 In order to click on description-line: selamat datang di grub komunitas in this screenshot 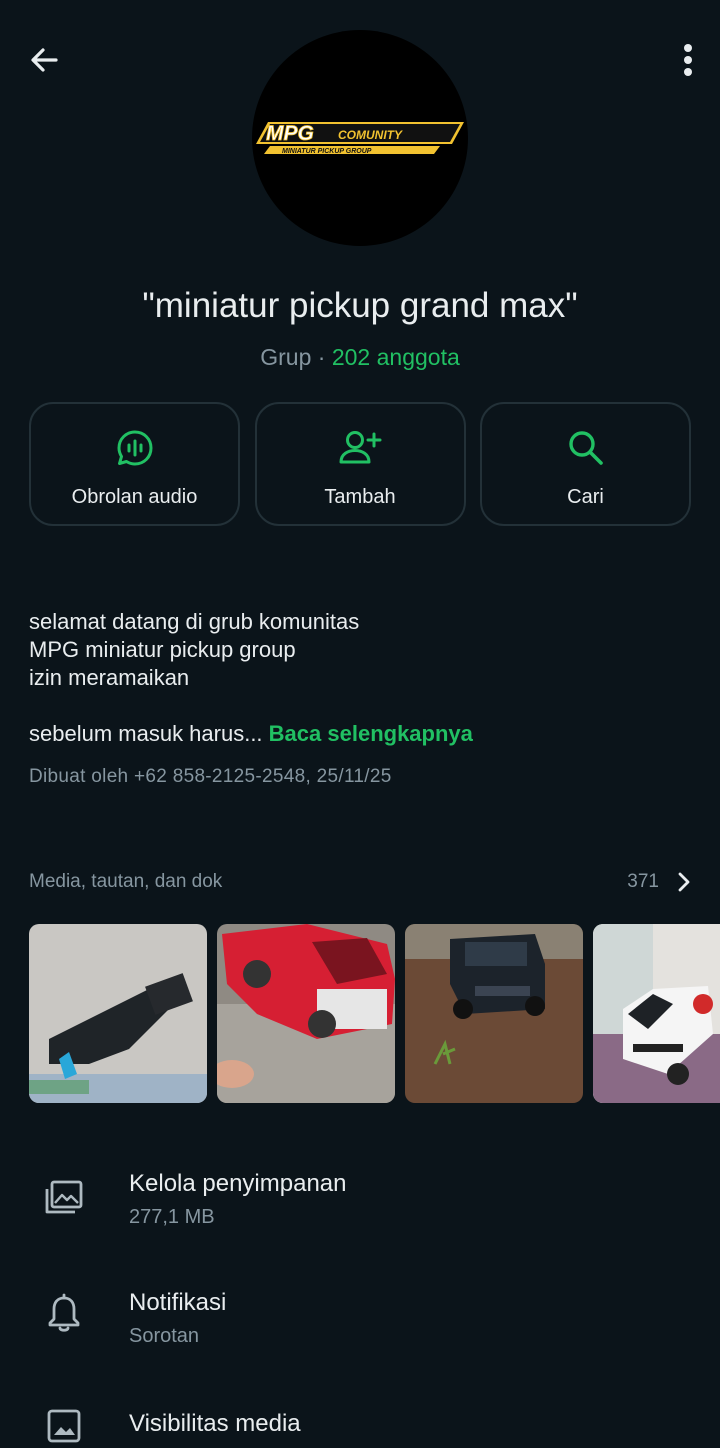, I will do `click(194, 621)`.